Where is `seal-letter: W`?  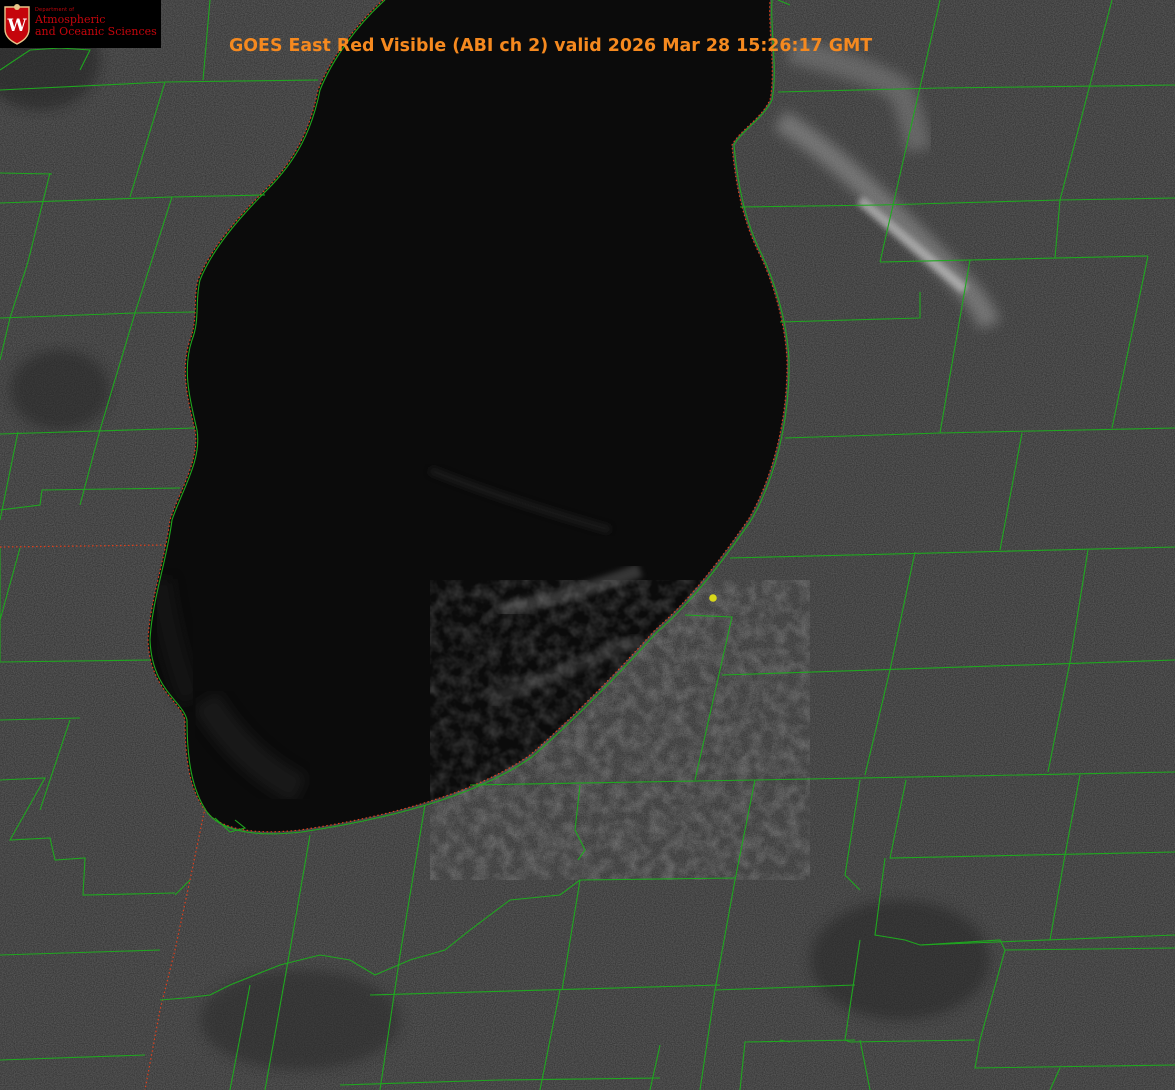
seal-letter: W is located at coordinates (16, 26).